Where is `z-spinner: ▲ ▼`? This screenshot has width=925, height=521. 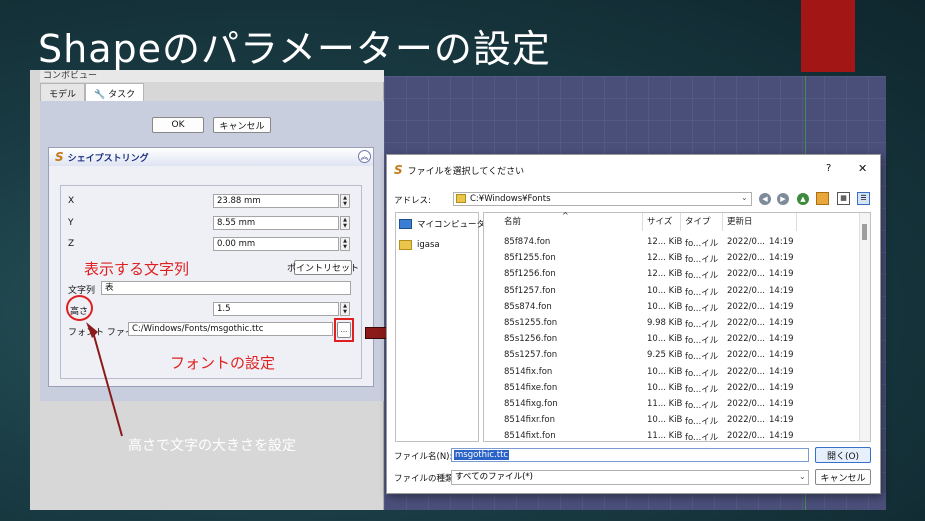 z-spinner: ▲ ▼ is located at coordinates (345, 244).